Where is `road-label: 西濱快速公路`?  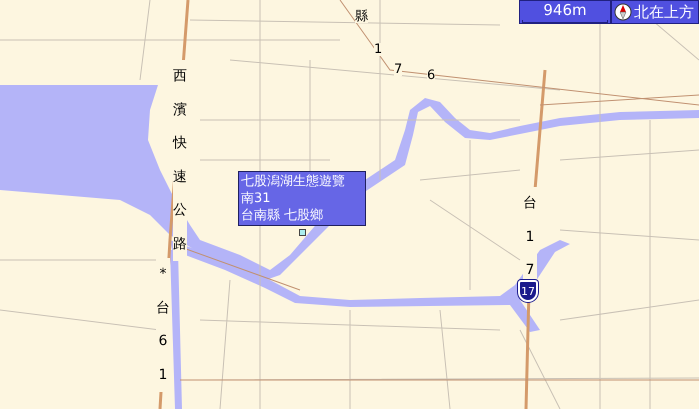 road-label: 西濱快速公路 is located at coordinates (180, 160).